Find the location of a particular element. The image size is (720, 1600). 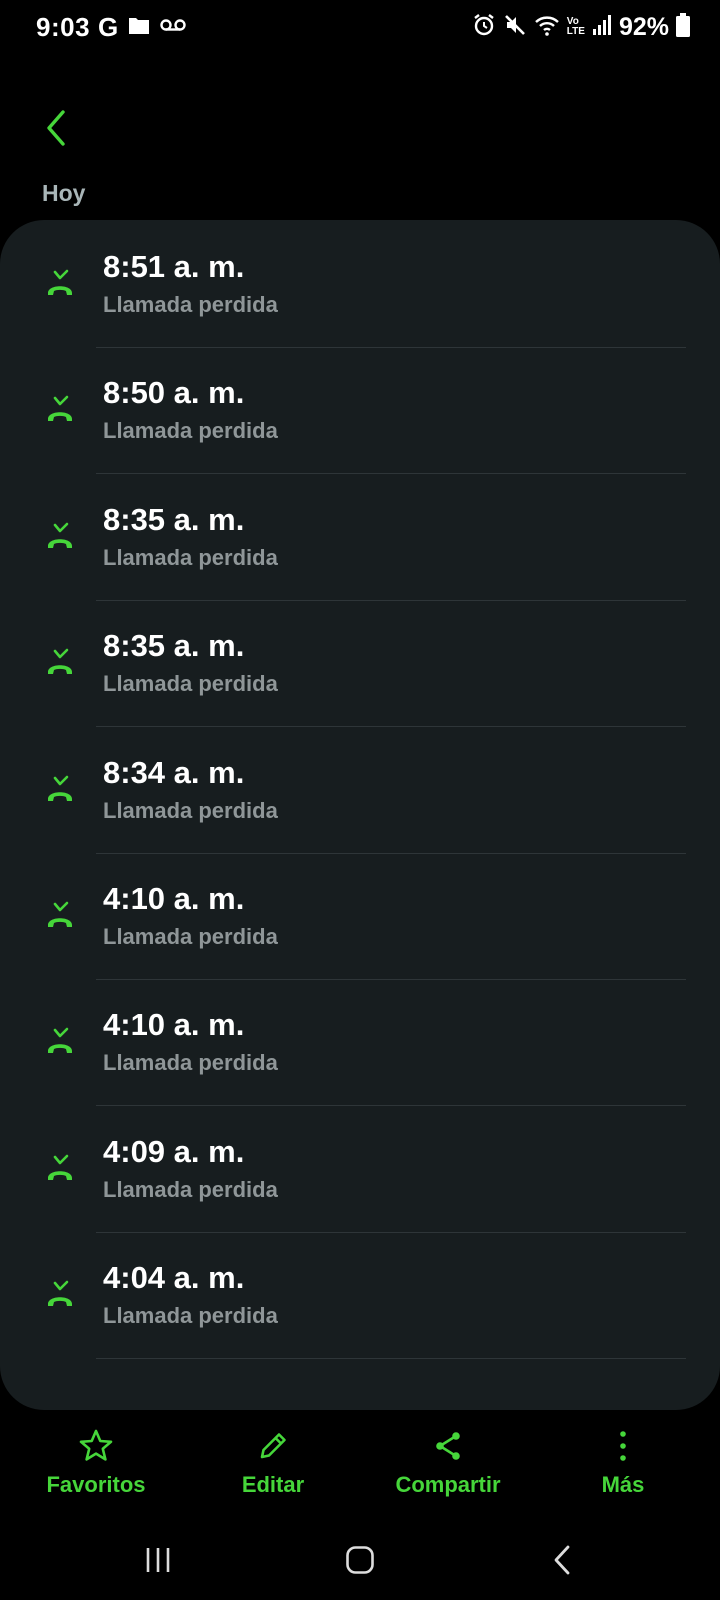

call-log-item: 8:51 a. m. Llamada perdida is located at coordinates (360, 284).